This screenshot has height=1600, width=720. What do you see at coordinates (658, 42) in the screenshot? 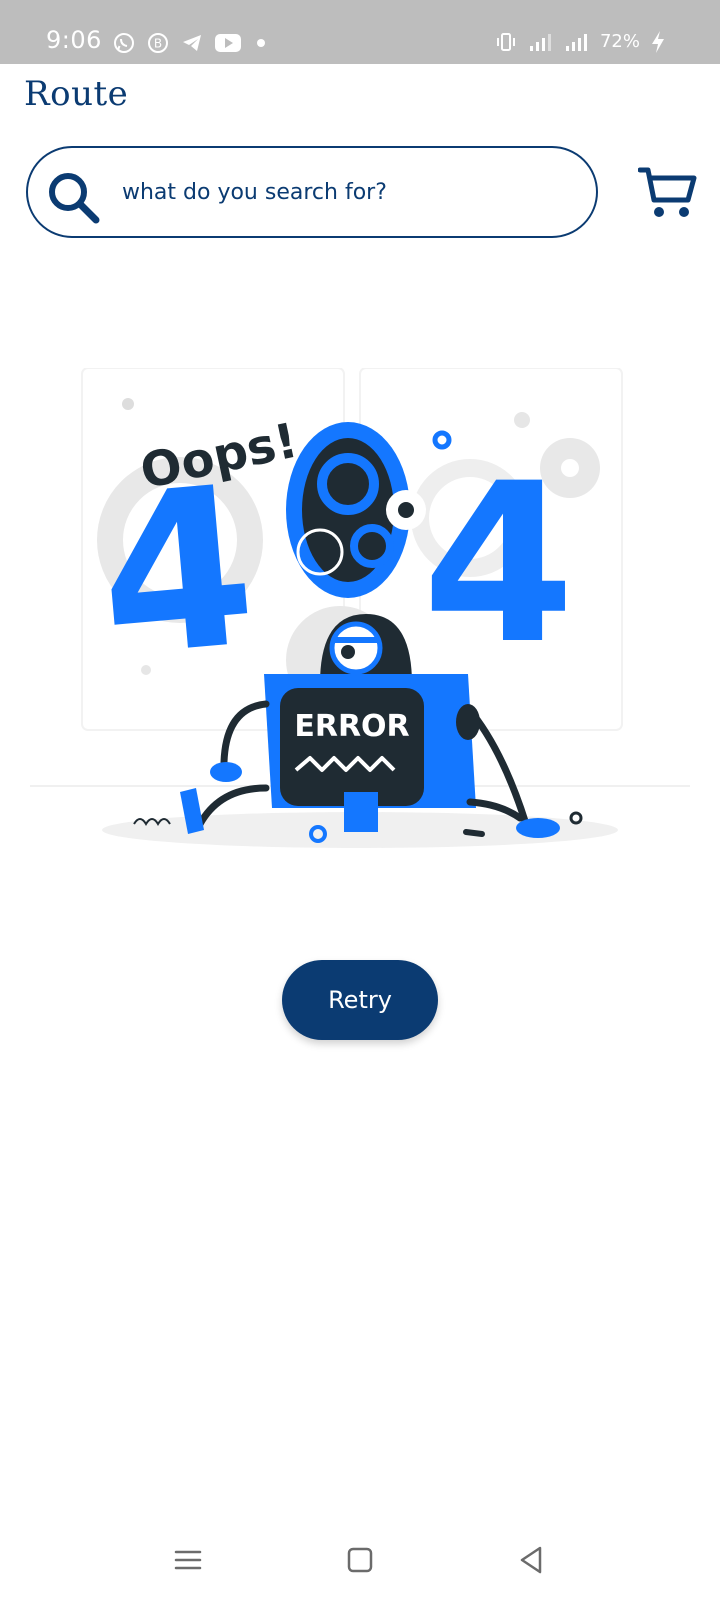
I see `charging-icon` at bounding box center [658, 42].